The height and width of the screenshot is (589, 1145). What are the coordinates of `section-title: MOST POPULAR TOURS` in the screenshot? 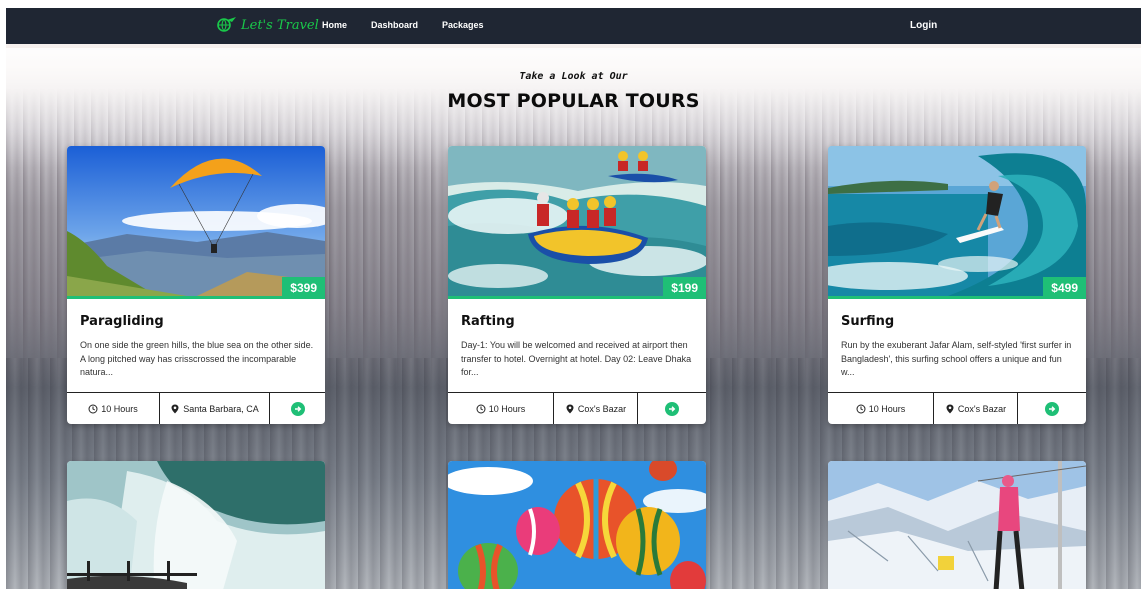 It's located at (573, 101).